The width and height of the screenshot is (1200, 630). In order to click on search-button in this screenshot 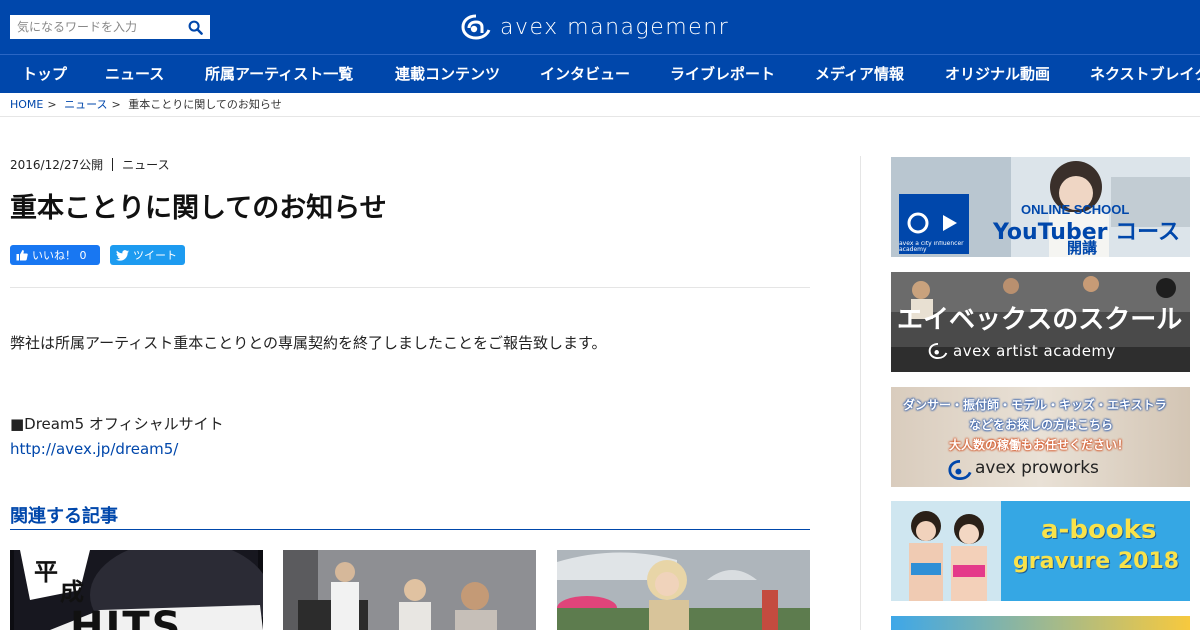, I will do `click(195, 27)`.